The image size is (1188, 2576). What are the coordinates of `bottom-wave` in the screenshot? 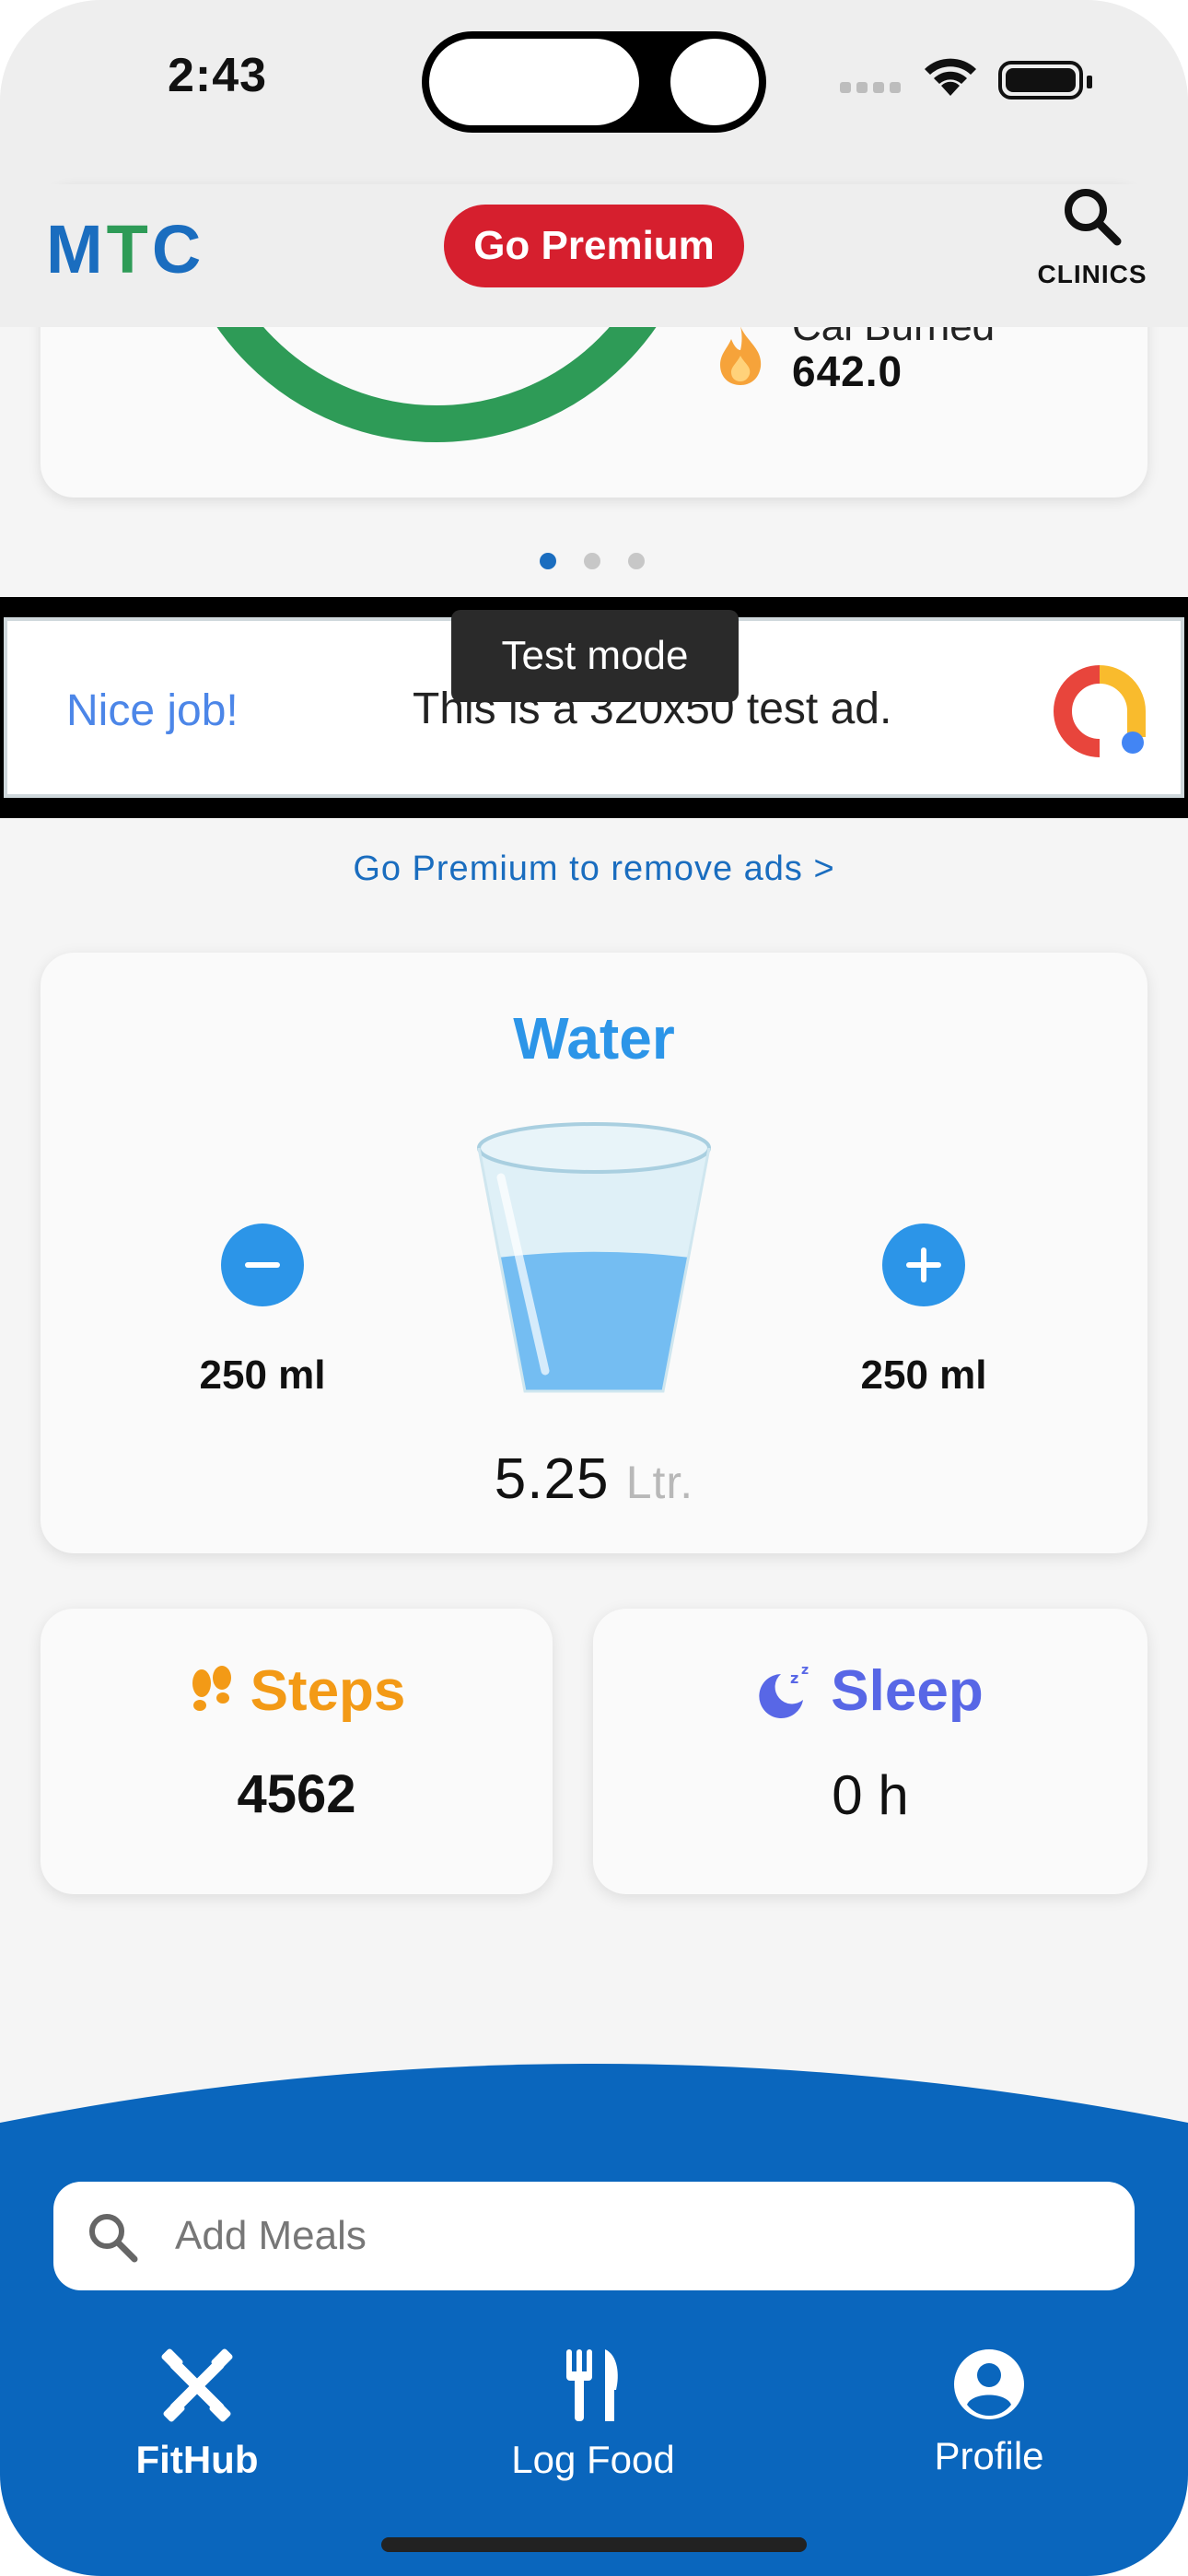 It's located at (594, 2108).